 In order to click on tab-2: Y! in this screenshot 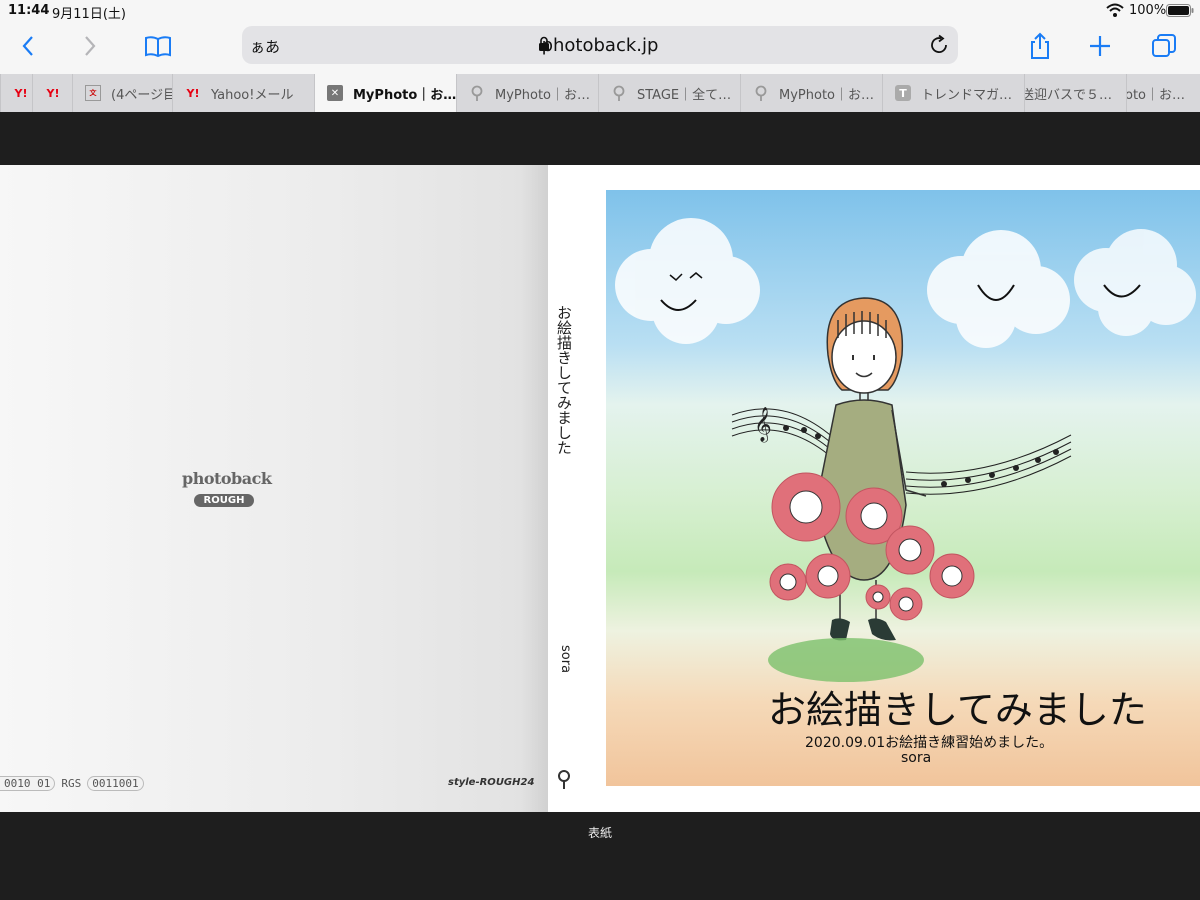, I will do `click(52, 93)`.